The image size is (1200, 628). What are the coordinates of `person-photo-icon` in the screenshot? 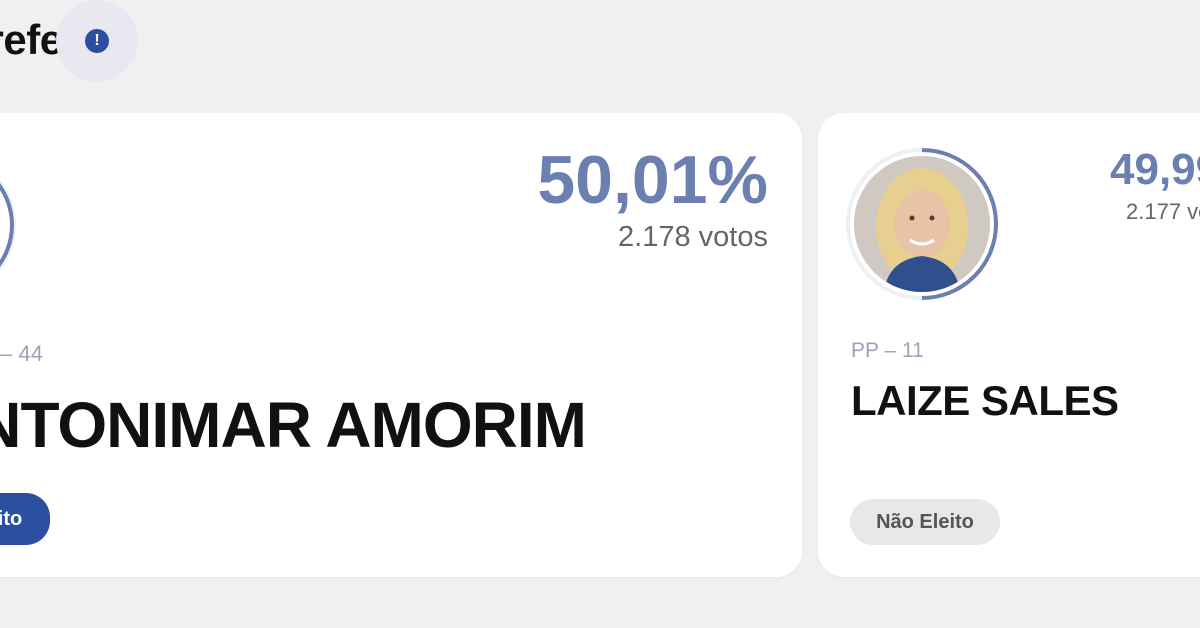 It's located at (922, 224).